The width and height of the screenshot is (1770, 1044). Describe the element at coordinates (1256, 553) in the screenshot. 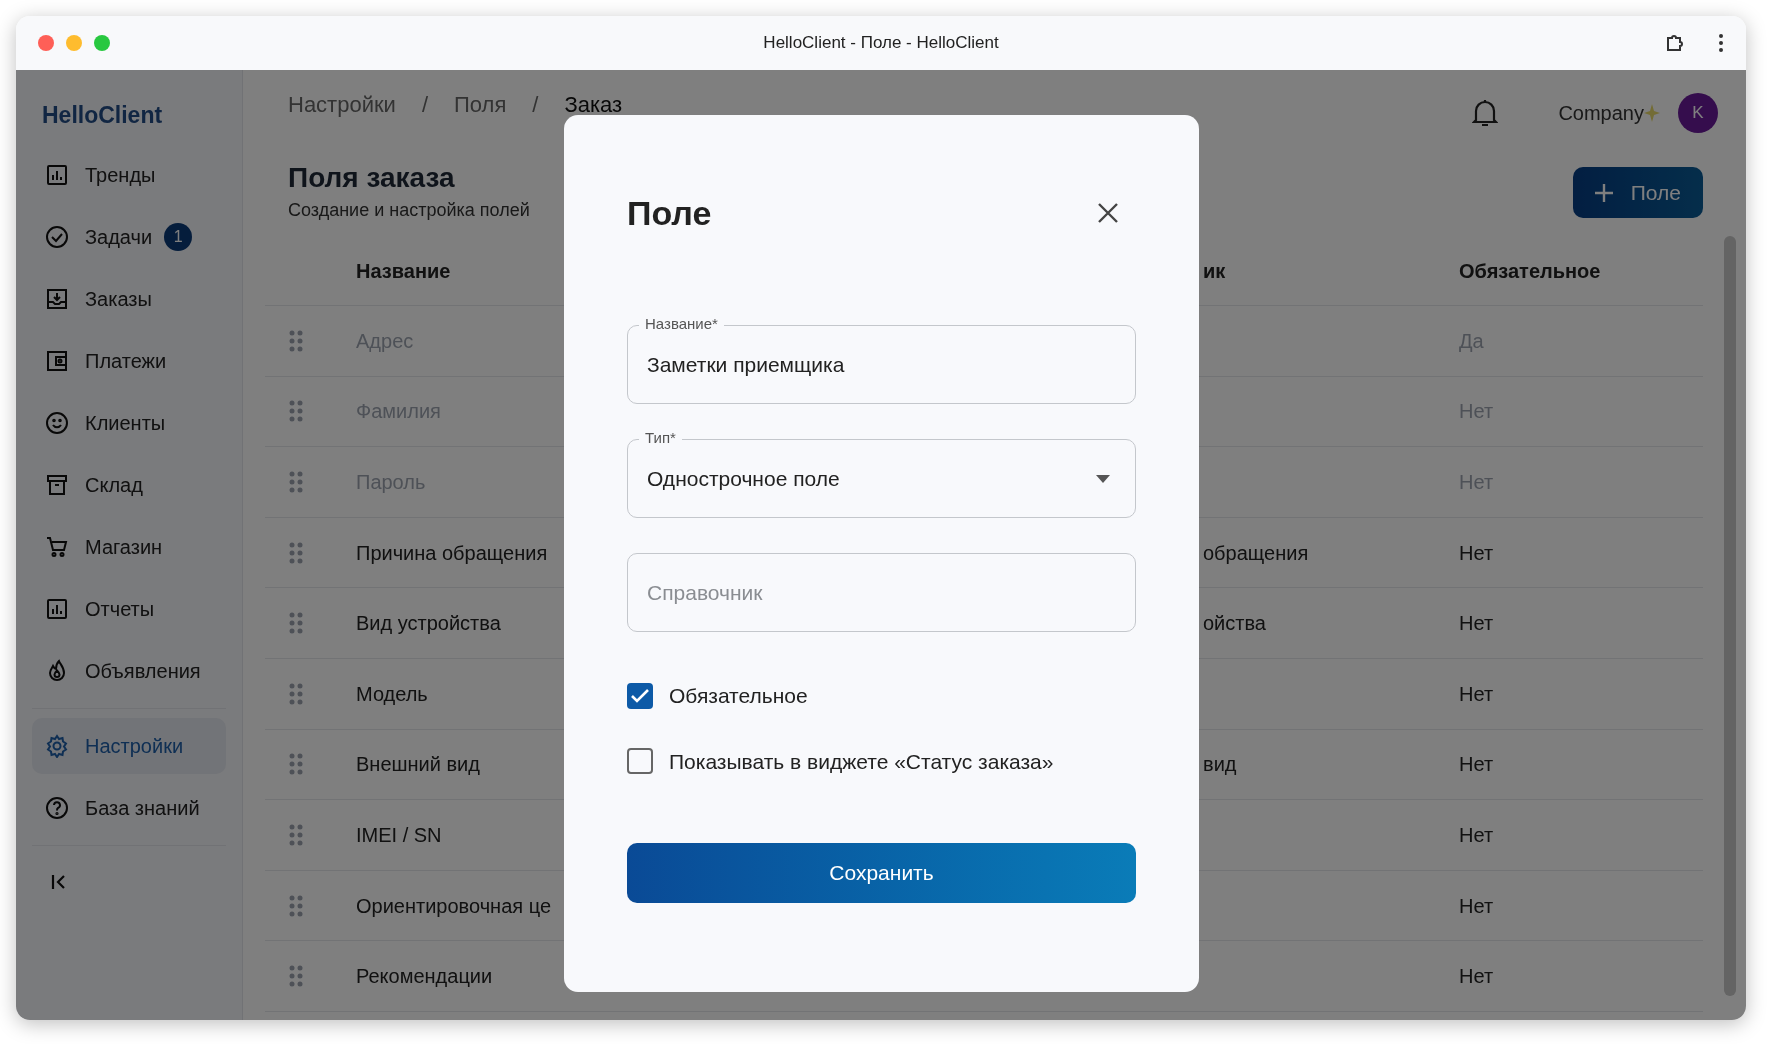

I see `table-cell-text: обращения` at that location.